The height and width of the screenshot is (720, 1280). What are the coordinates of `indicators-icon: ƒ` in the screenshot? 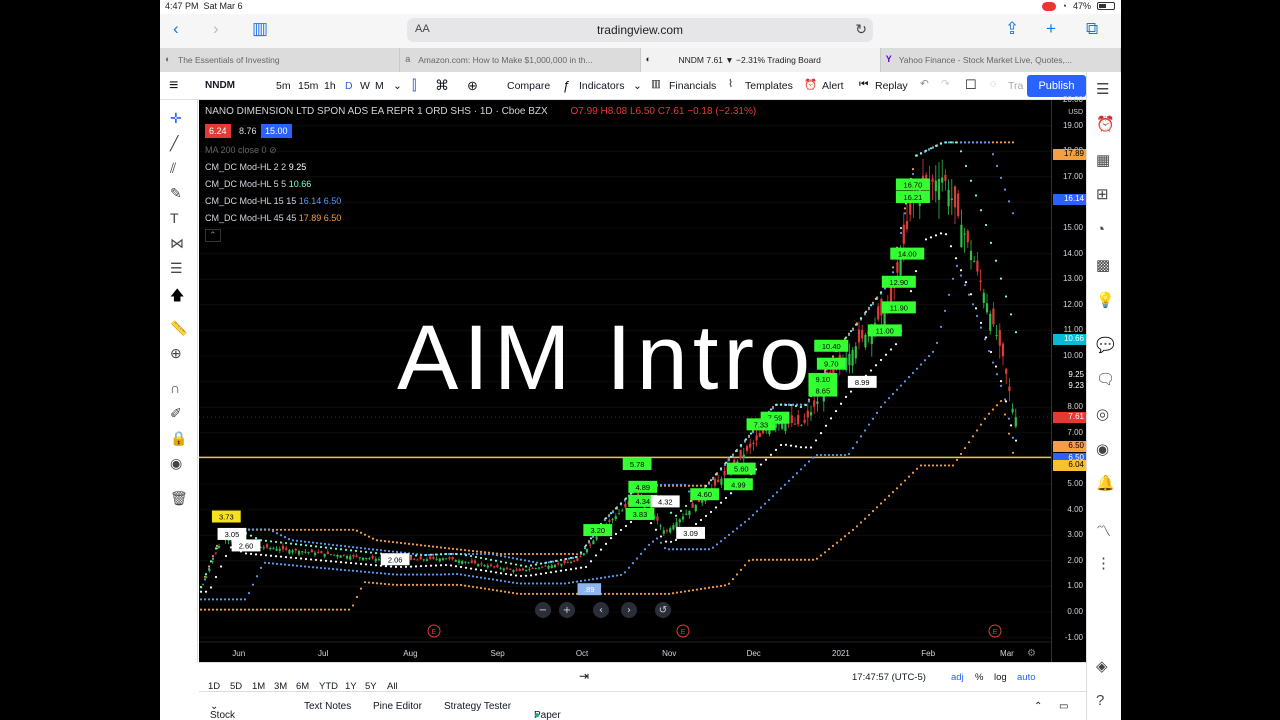 It's located at (566, 85).